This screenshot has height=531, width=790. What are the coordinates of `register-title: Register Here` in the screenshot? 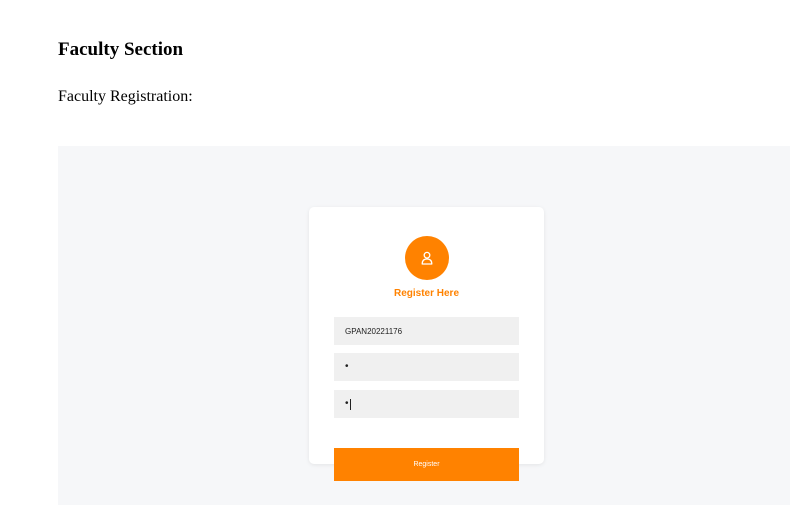 It's located at (426, 293).